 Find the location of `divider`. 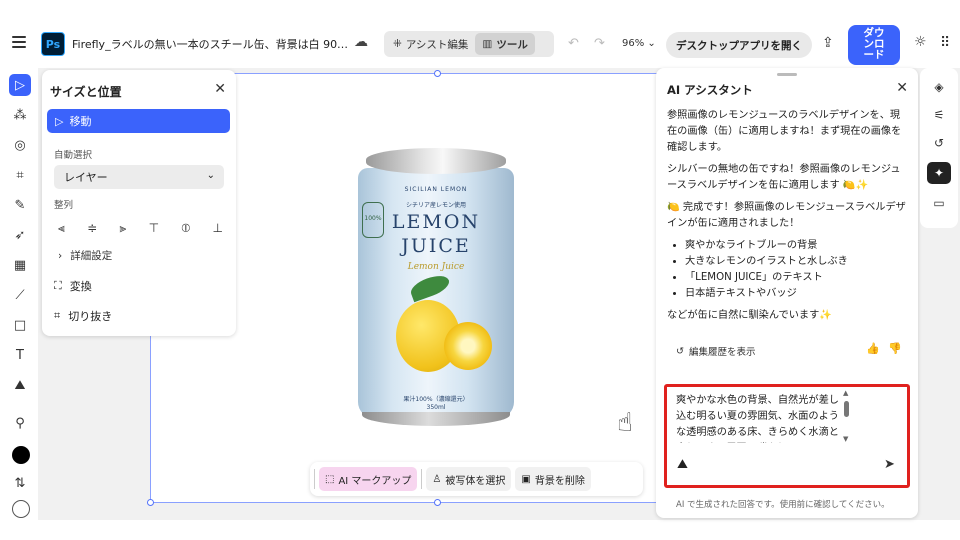

divider is located at coordinates (314, 479).